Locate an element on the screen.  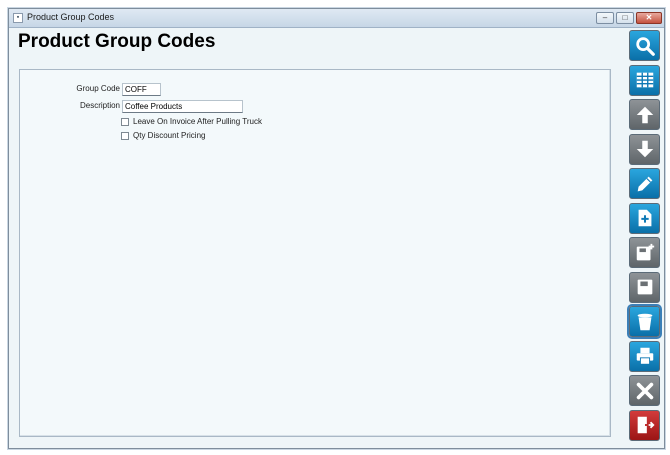
qty-discount-checkbox is located at coordinates (125, 136).